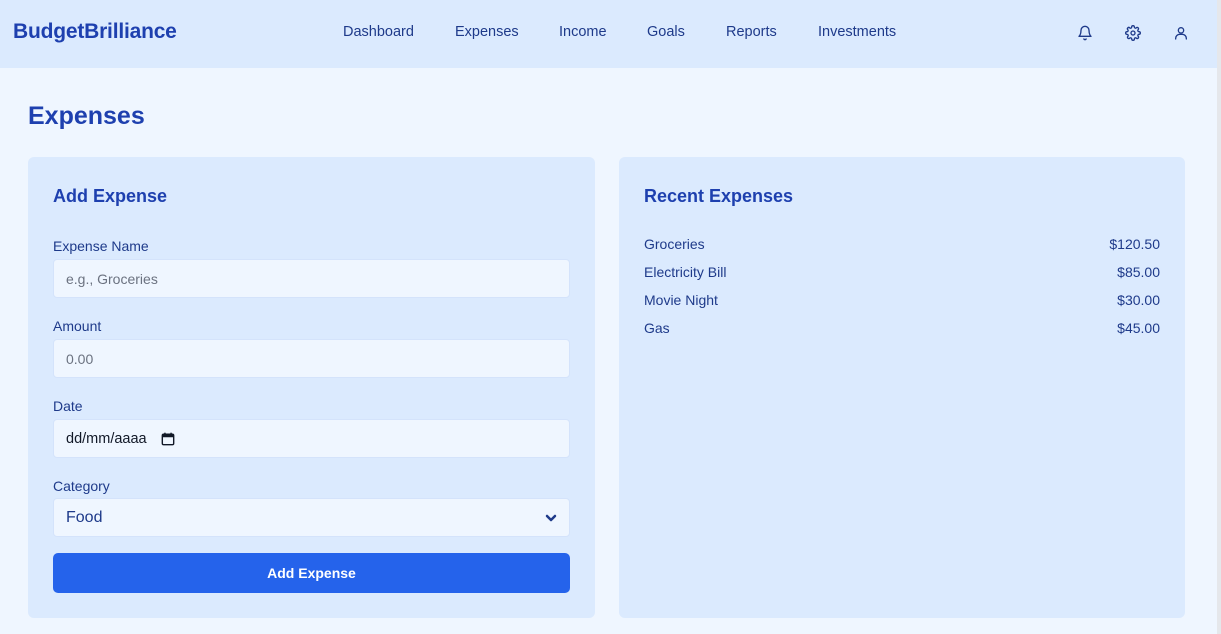 The width and height of the screenshot is (1221, 634). I want to click on expense-item-amount: $45.00, so click(1138, 328).